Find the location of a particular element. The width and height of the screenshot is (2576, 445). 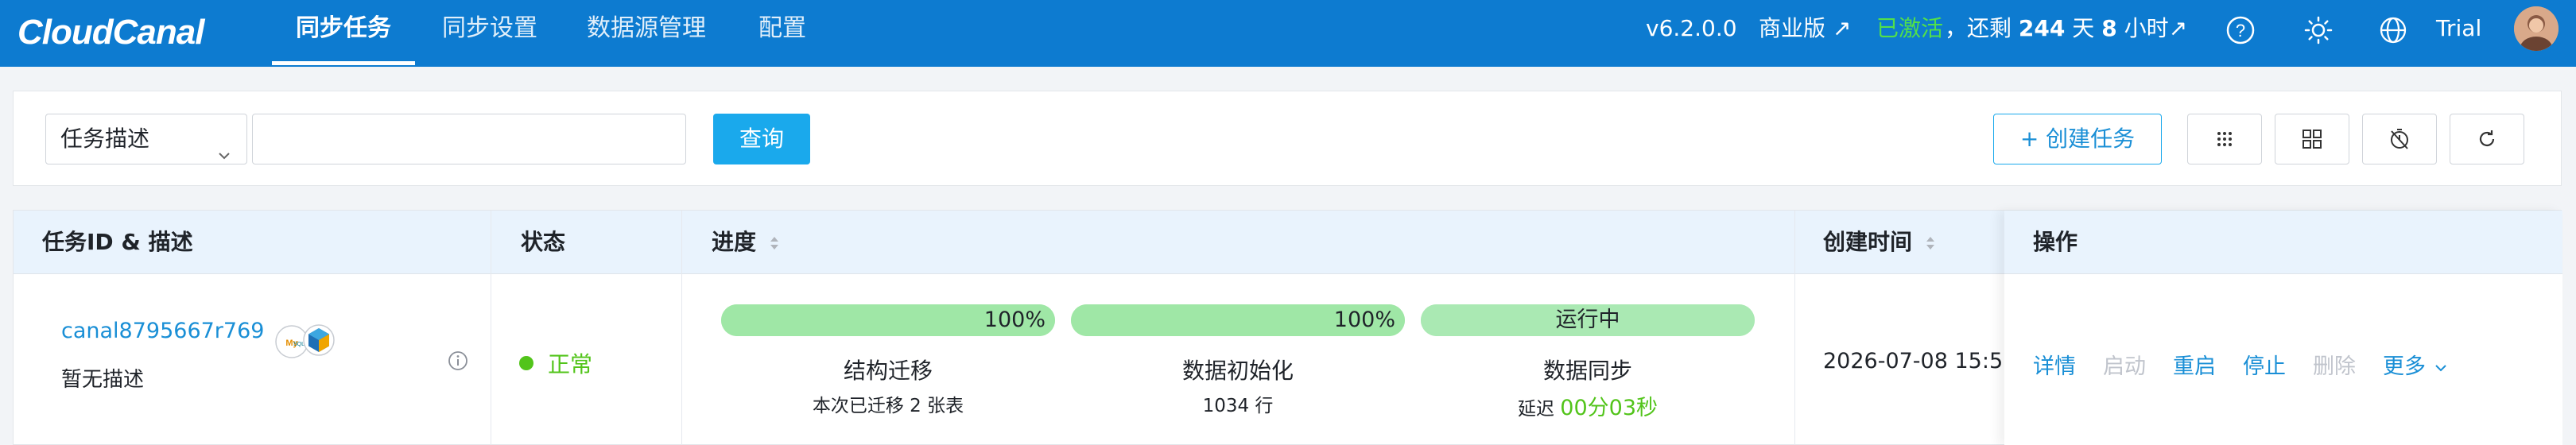

activation-status: 已激活 is located at coordinates (1910, 28).